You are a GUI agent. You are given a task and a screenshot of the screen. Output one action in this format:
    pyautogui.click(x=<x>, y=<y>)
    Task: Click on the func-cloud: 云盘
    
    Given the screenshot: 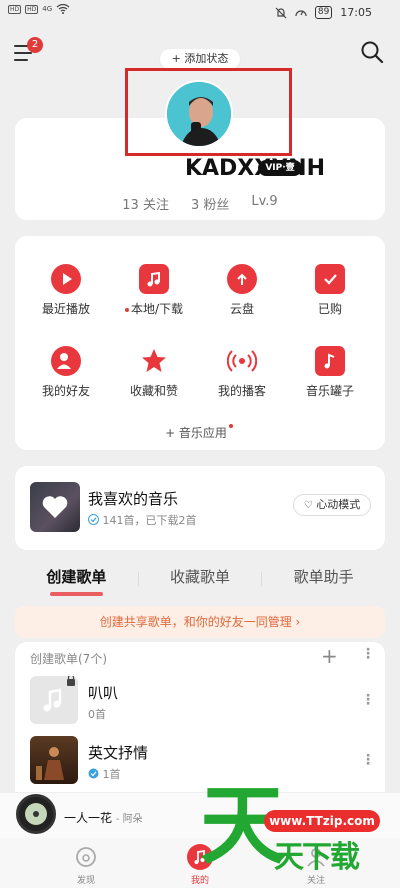 What is the action you would take?
    pyautogui.click(x=242, y=294)
    